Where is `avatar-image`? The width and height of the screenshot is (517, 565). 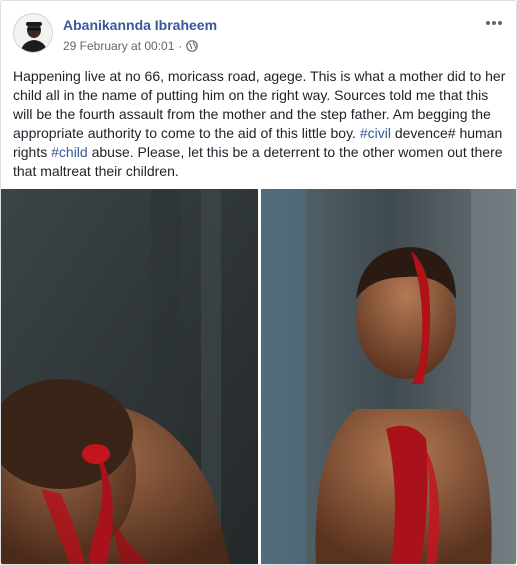
avatar-image is located at coordinates (33, 33).